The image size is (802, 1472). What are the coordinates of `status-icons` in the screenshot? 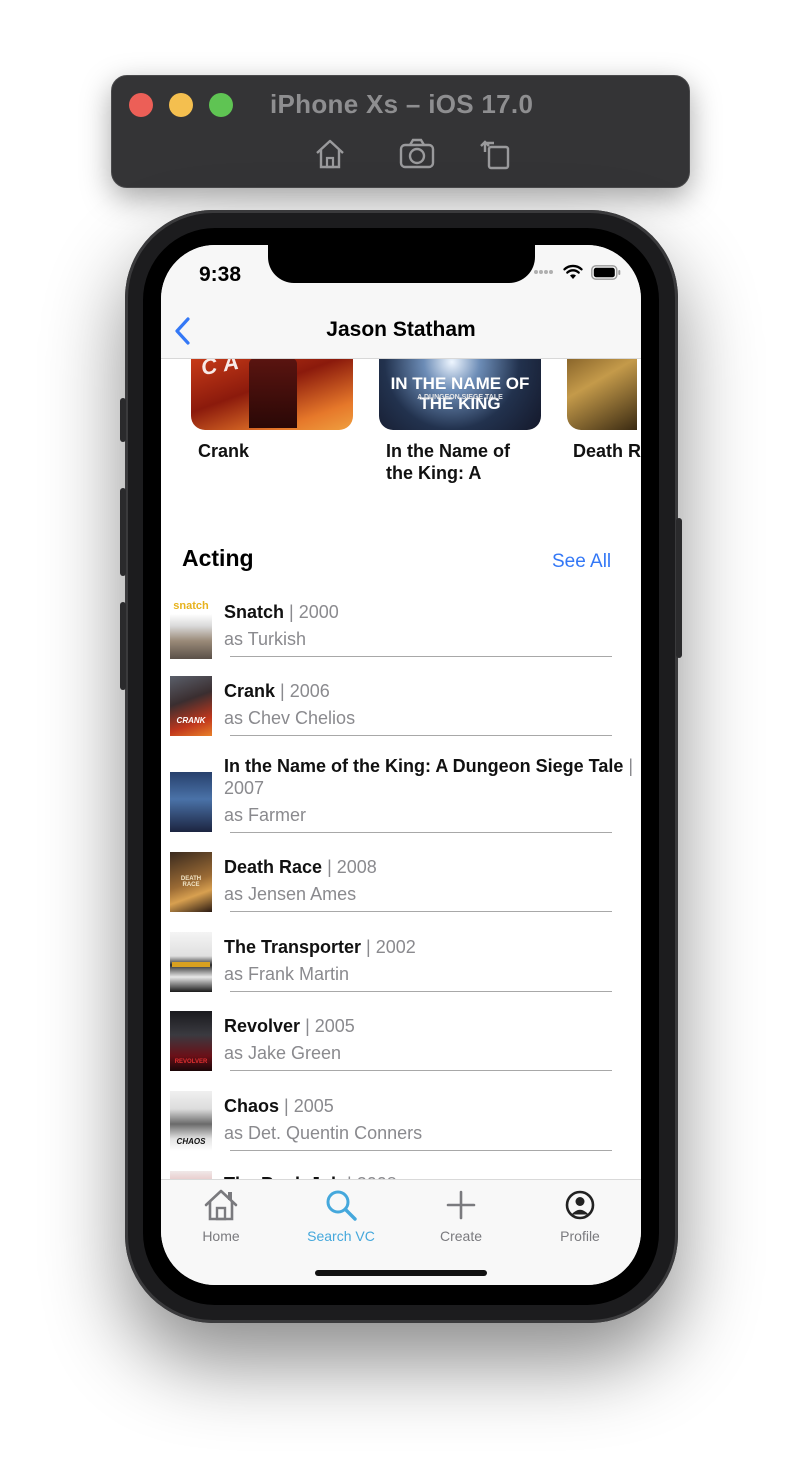 It's located at (577, 272).